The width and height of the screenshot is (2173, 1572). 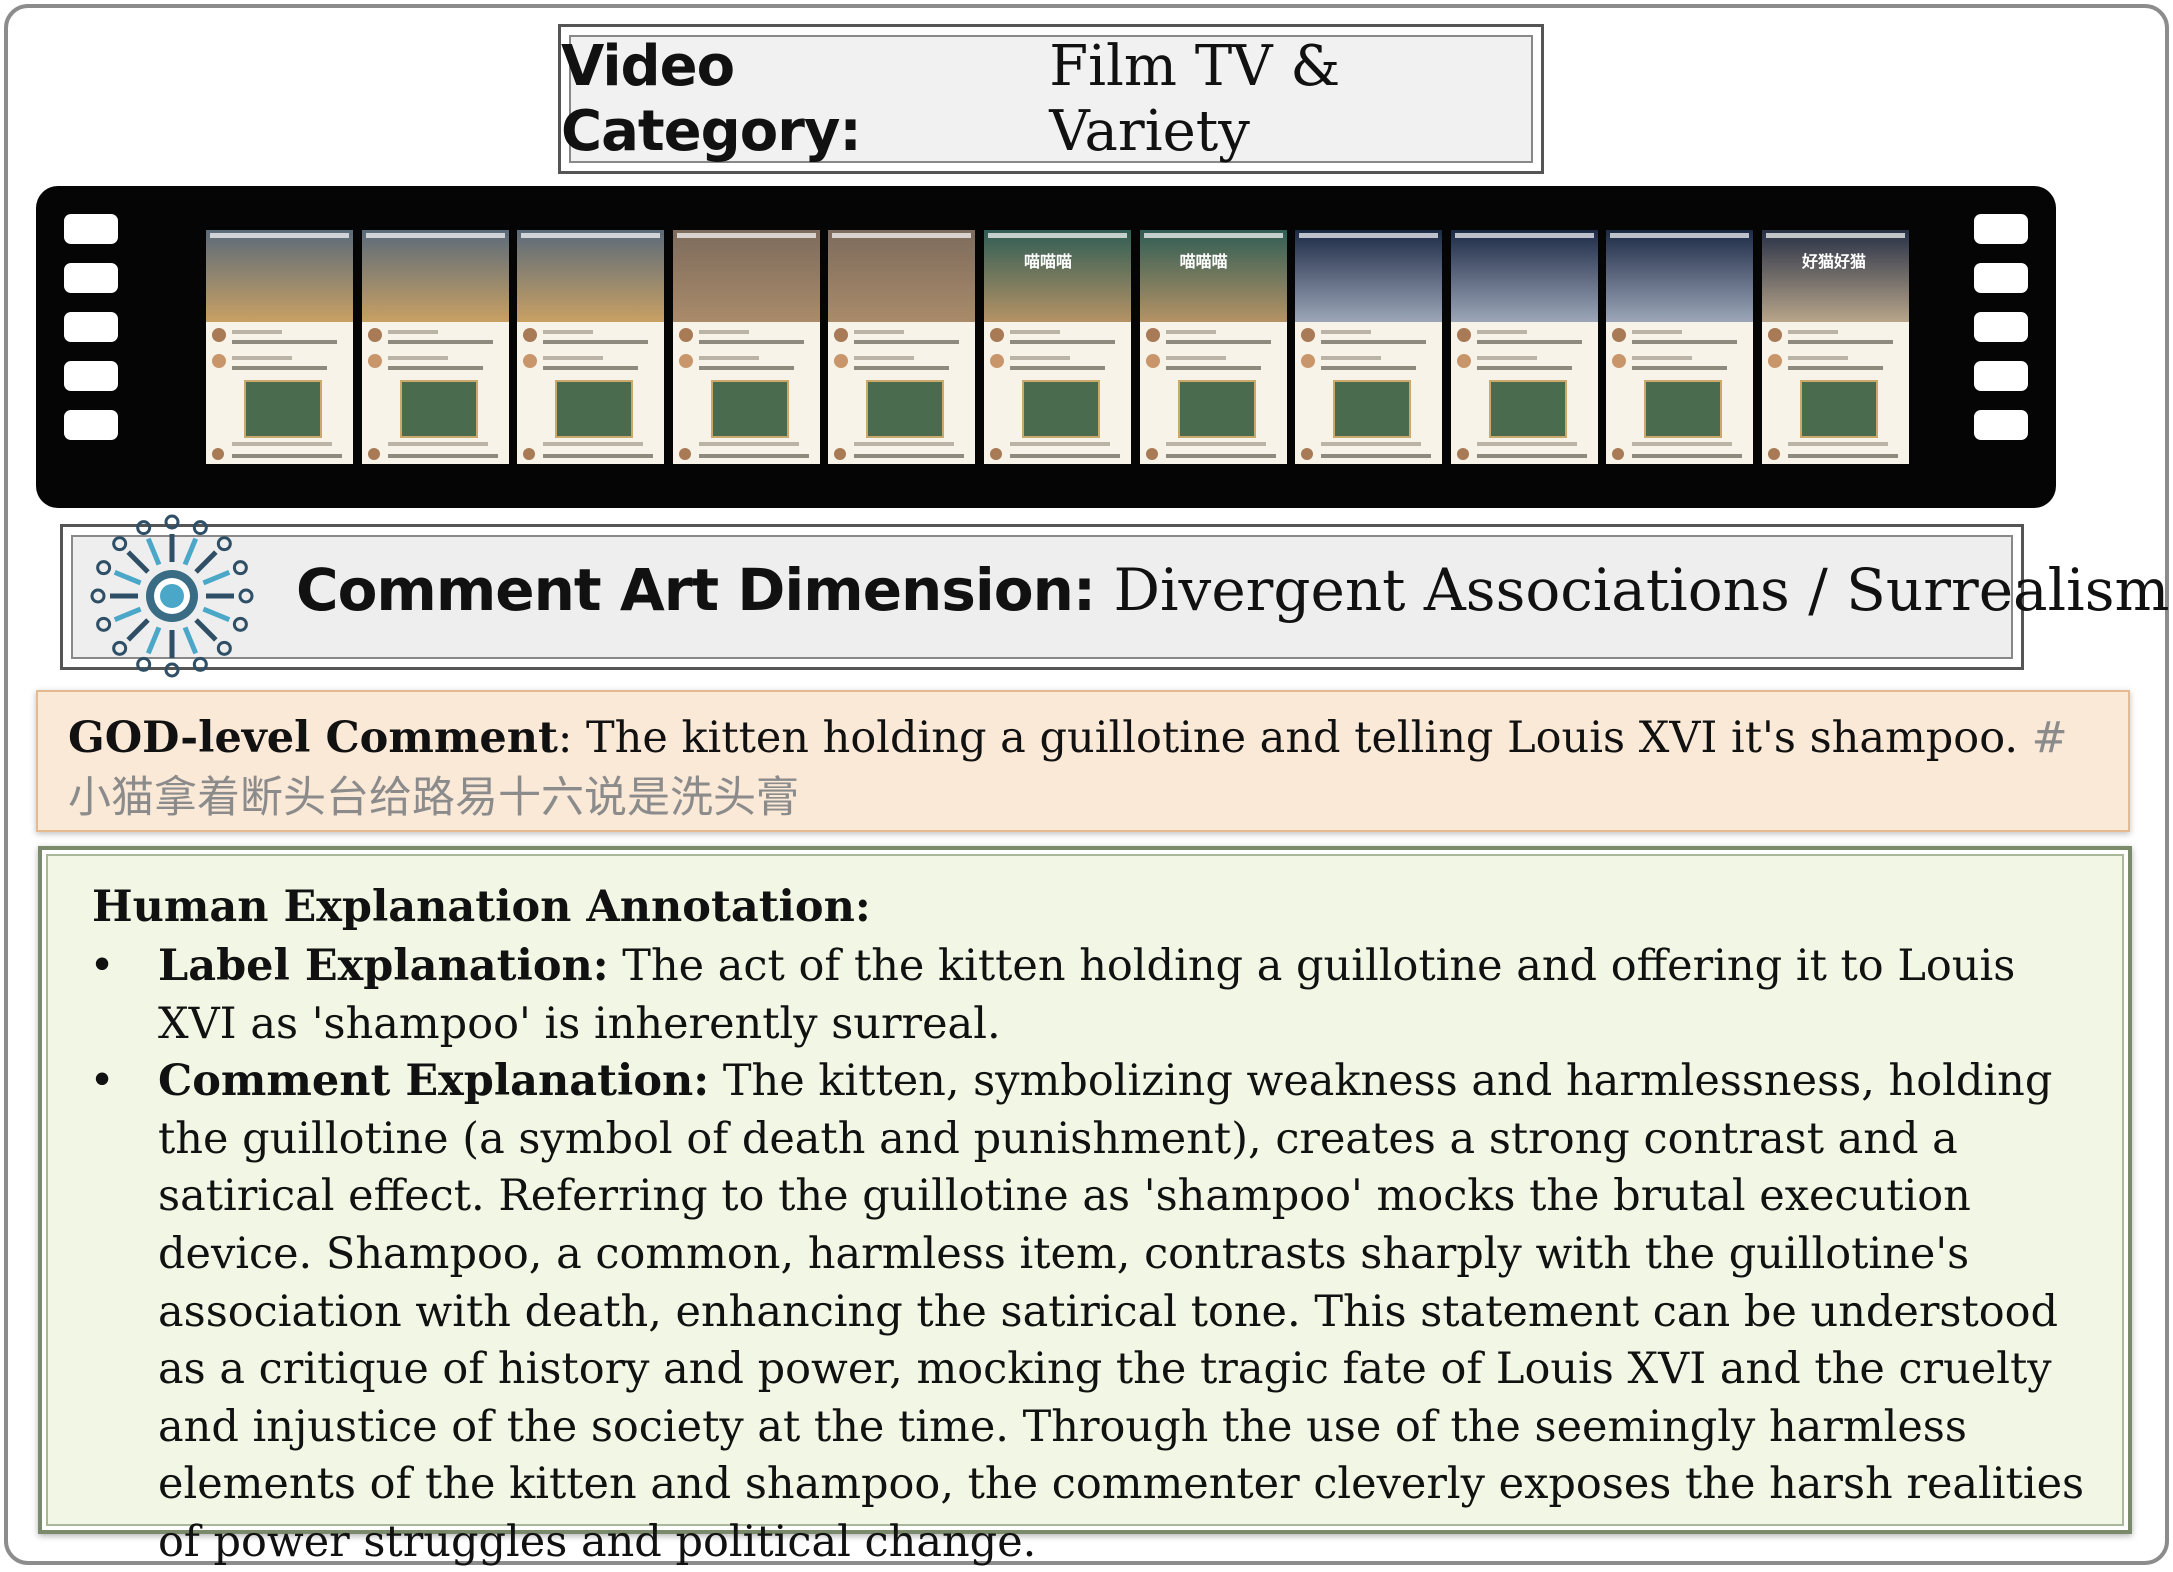 What do you see at coordinates (313, 738) in the screenshot?
I see `god-comment-label: GOD-level Comment` at bounding box center [313, 738].